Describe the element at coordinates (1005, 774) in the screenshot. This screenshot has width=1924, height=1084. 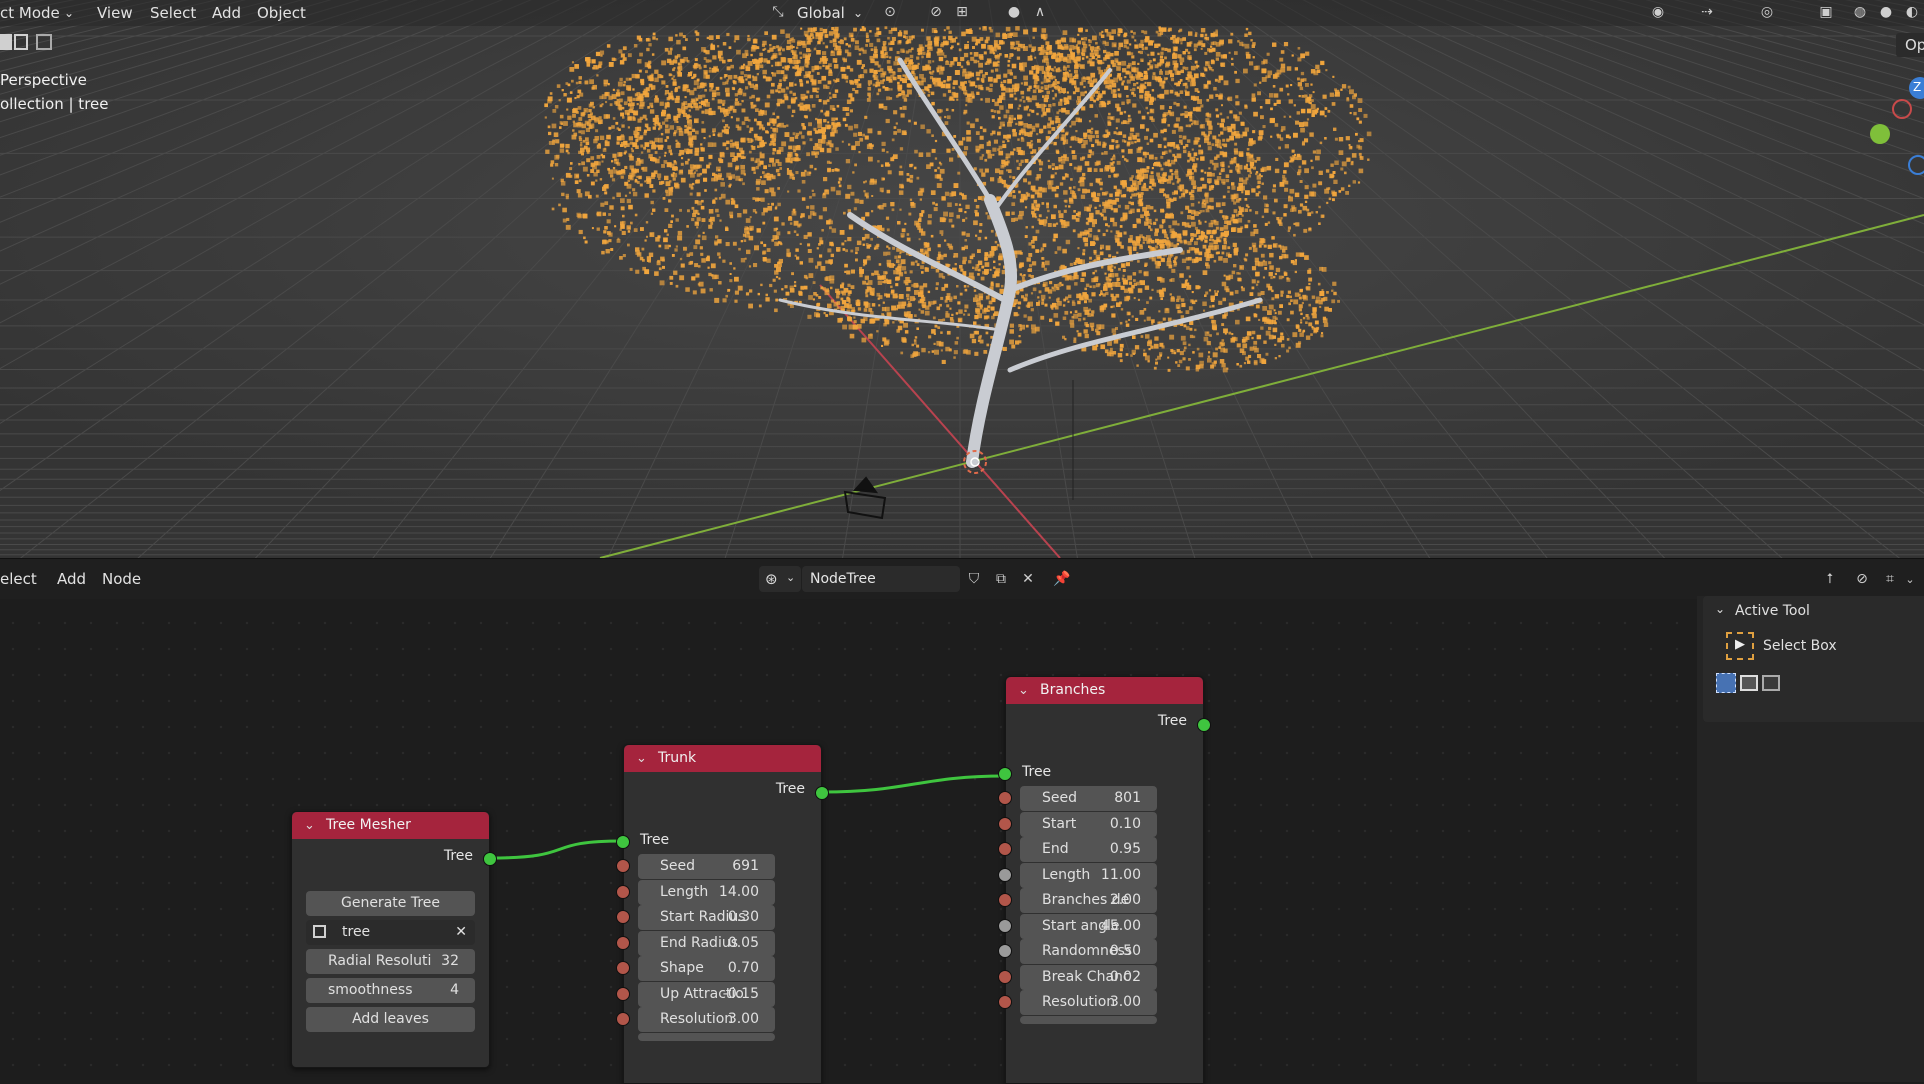
I see `socket-branches-input-tree` at that location.